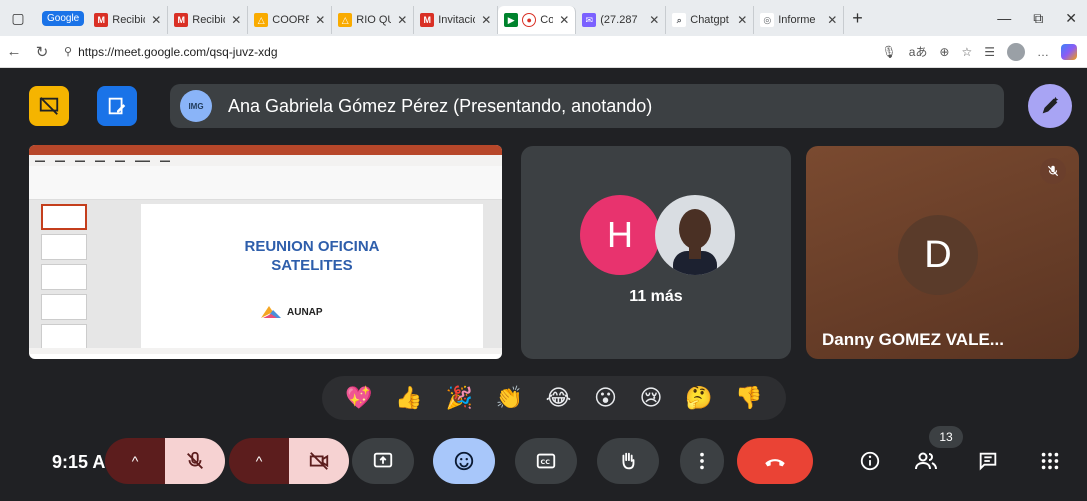 The image size is (1087, 501). I want to click on mic-off-icon, so click(1053, 171).